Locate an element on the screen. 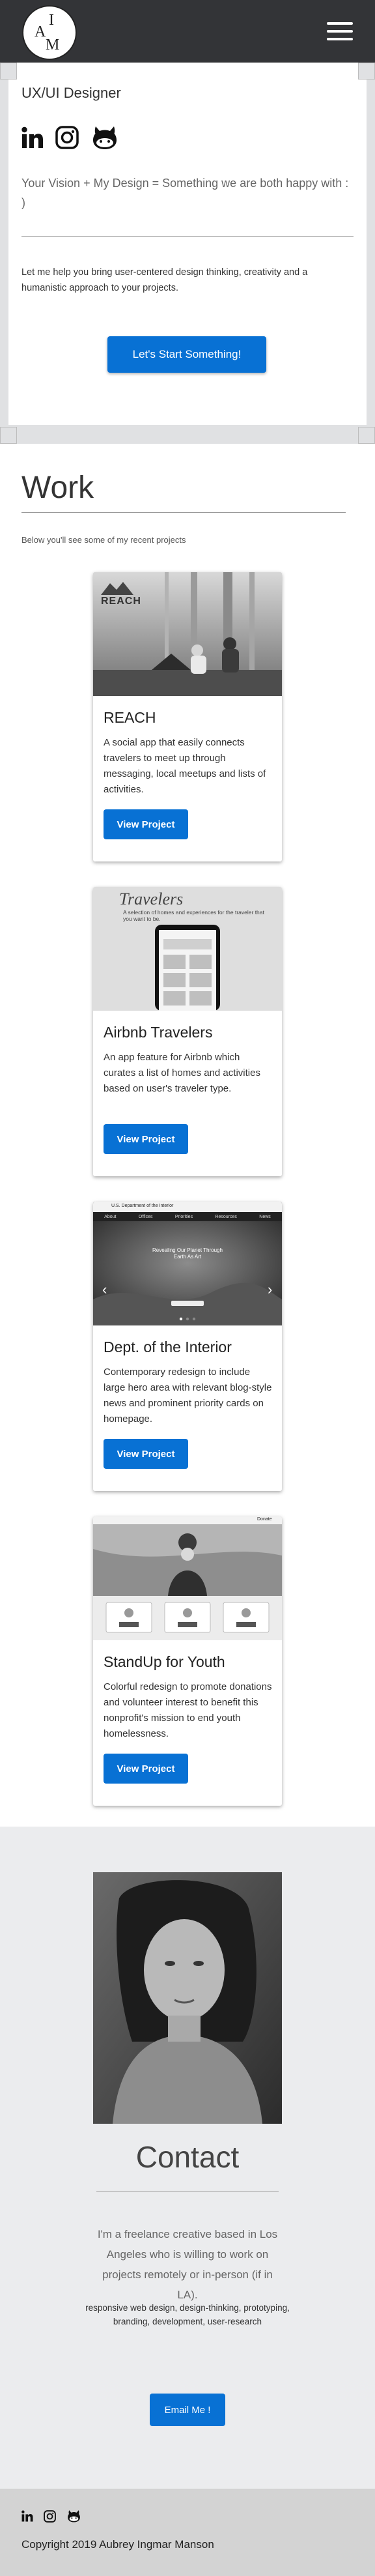 This screenshot has width=375, height=2576. logo-letter-a: A is located at coordinates (40, 31).